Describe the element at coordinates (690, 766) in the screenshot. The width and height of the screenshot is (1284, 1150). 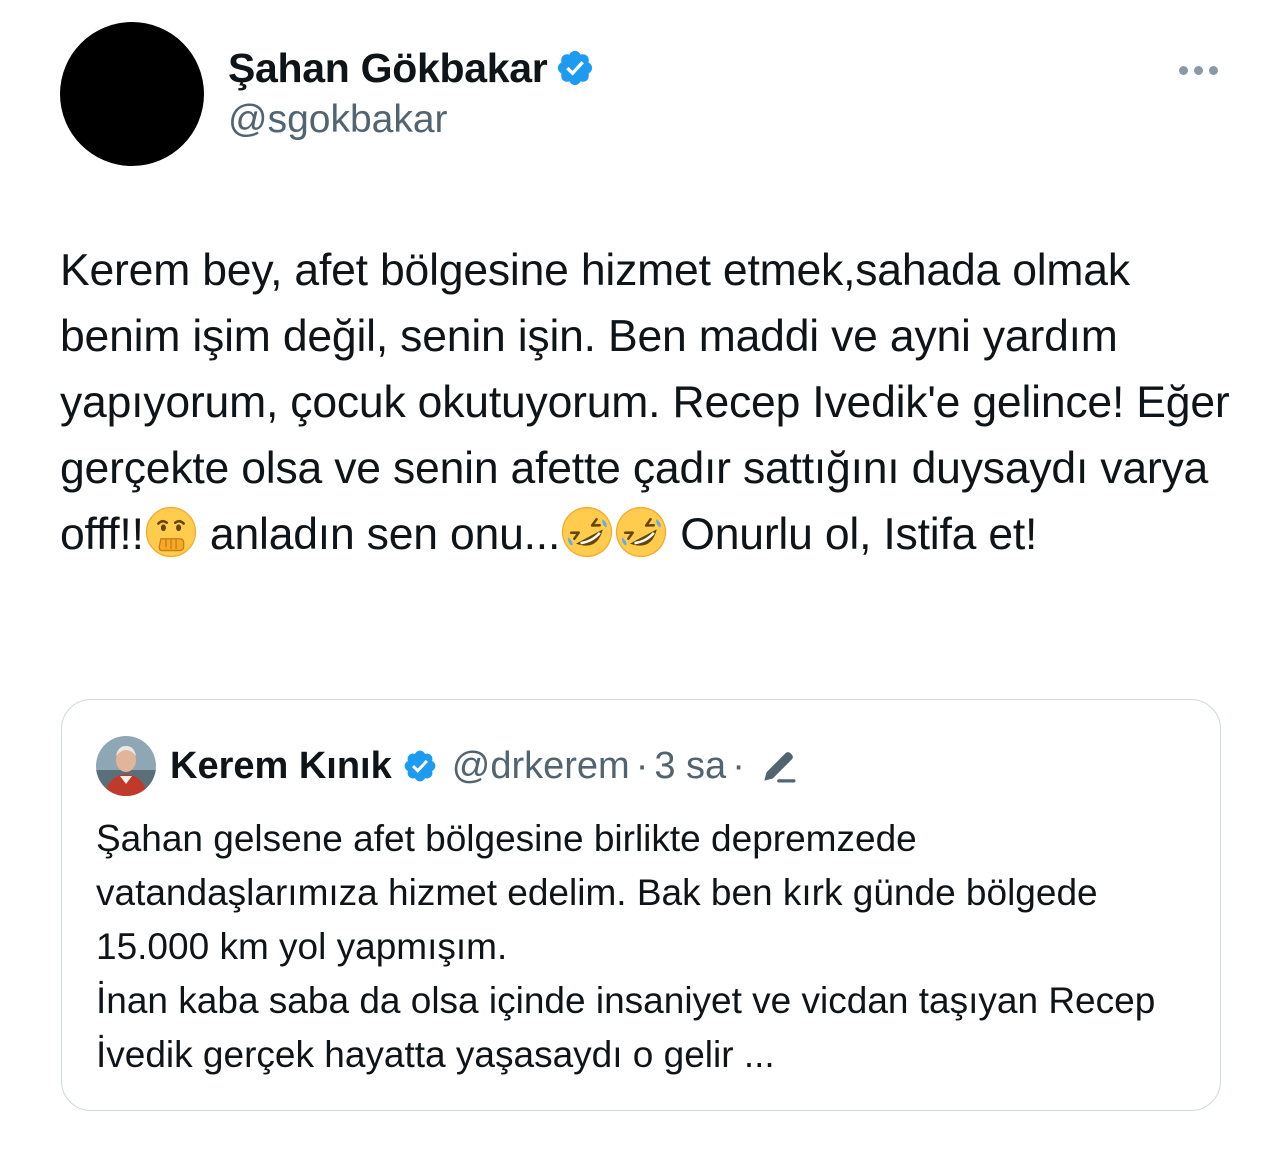
I see `quoted-tweet-time: 3 sa` at that location.